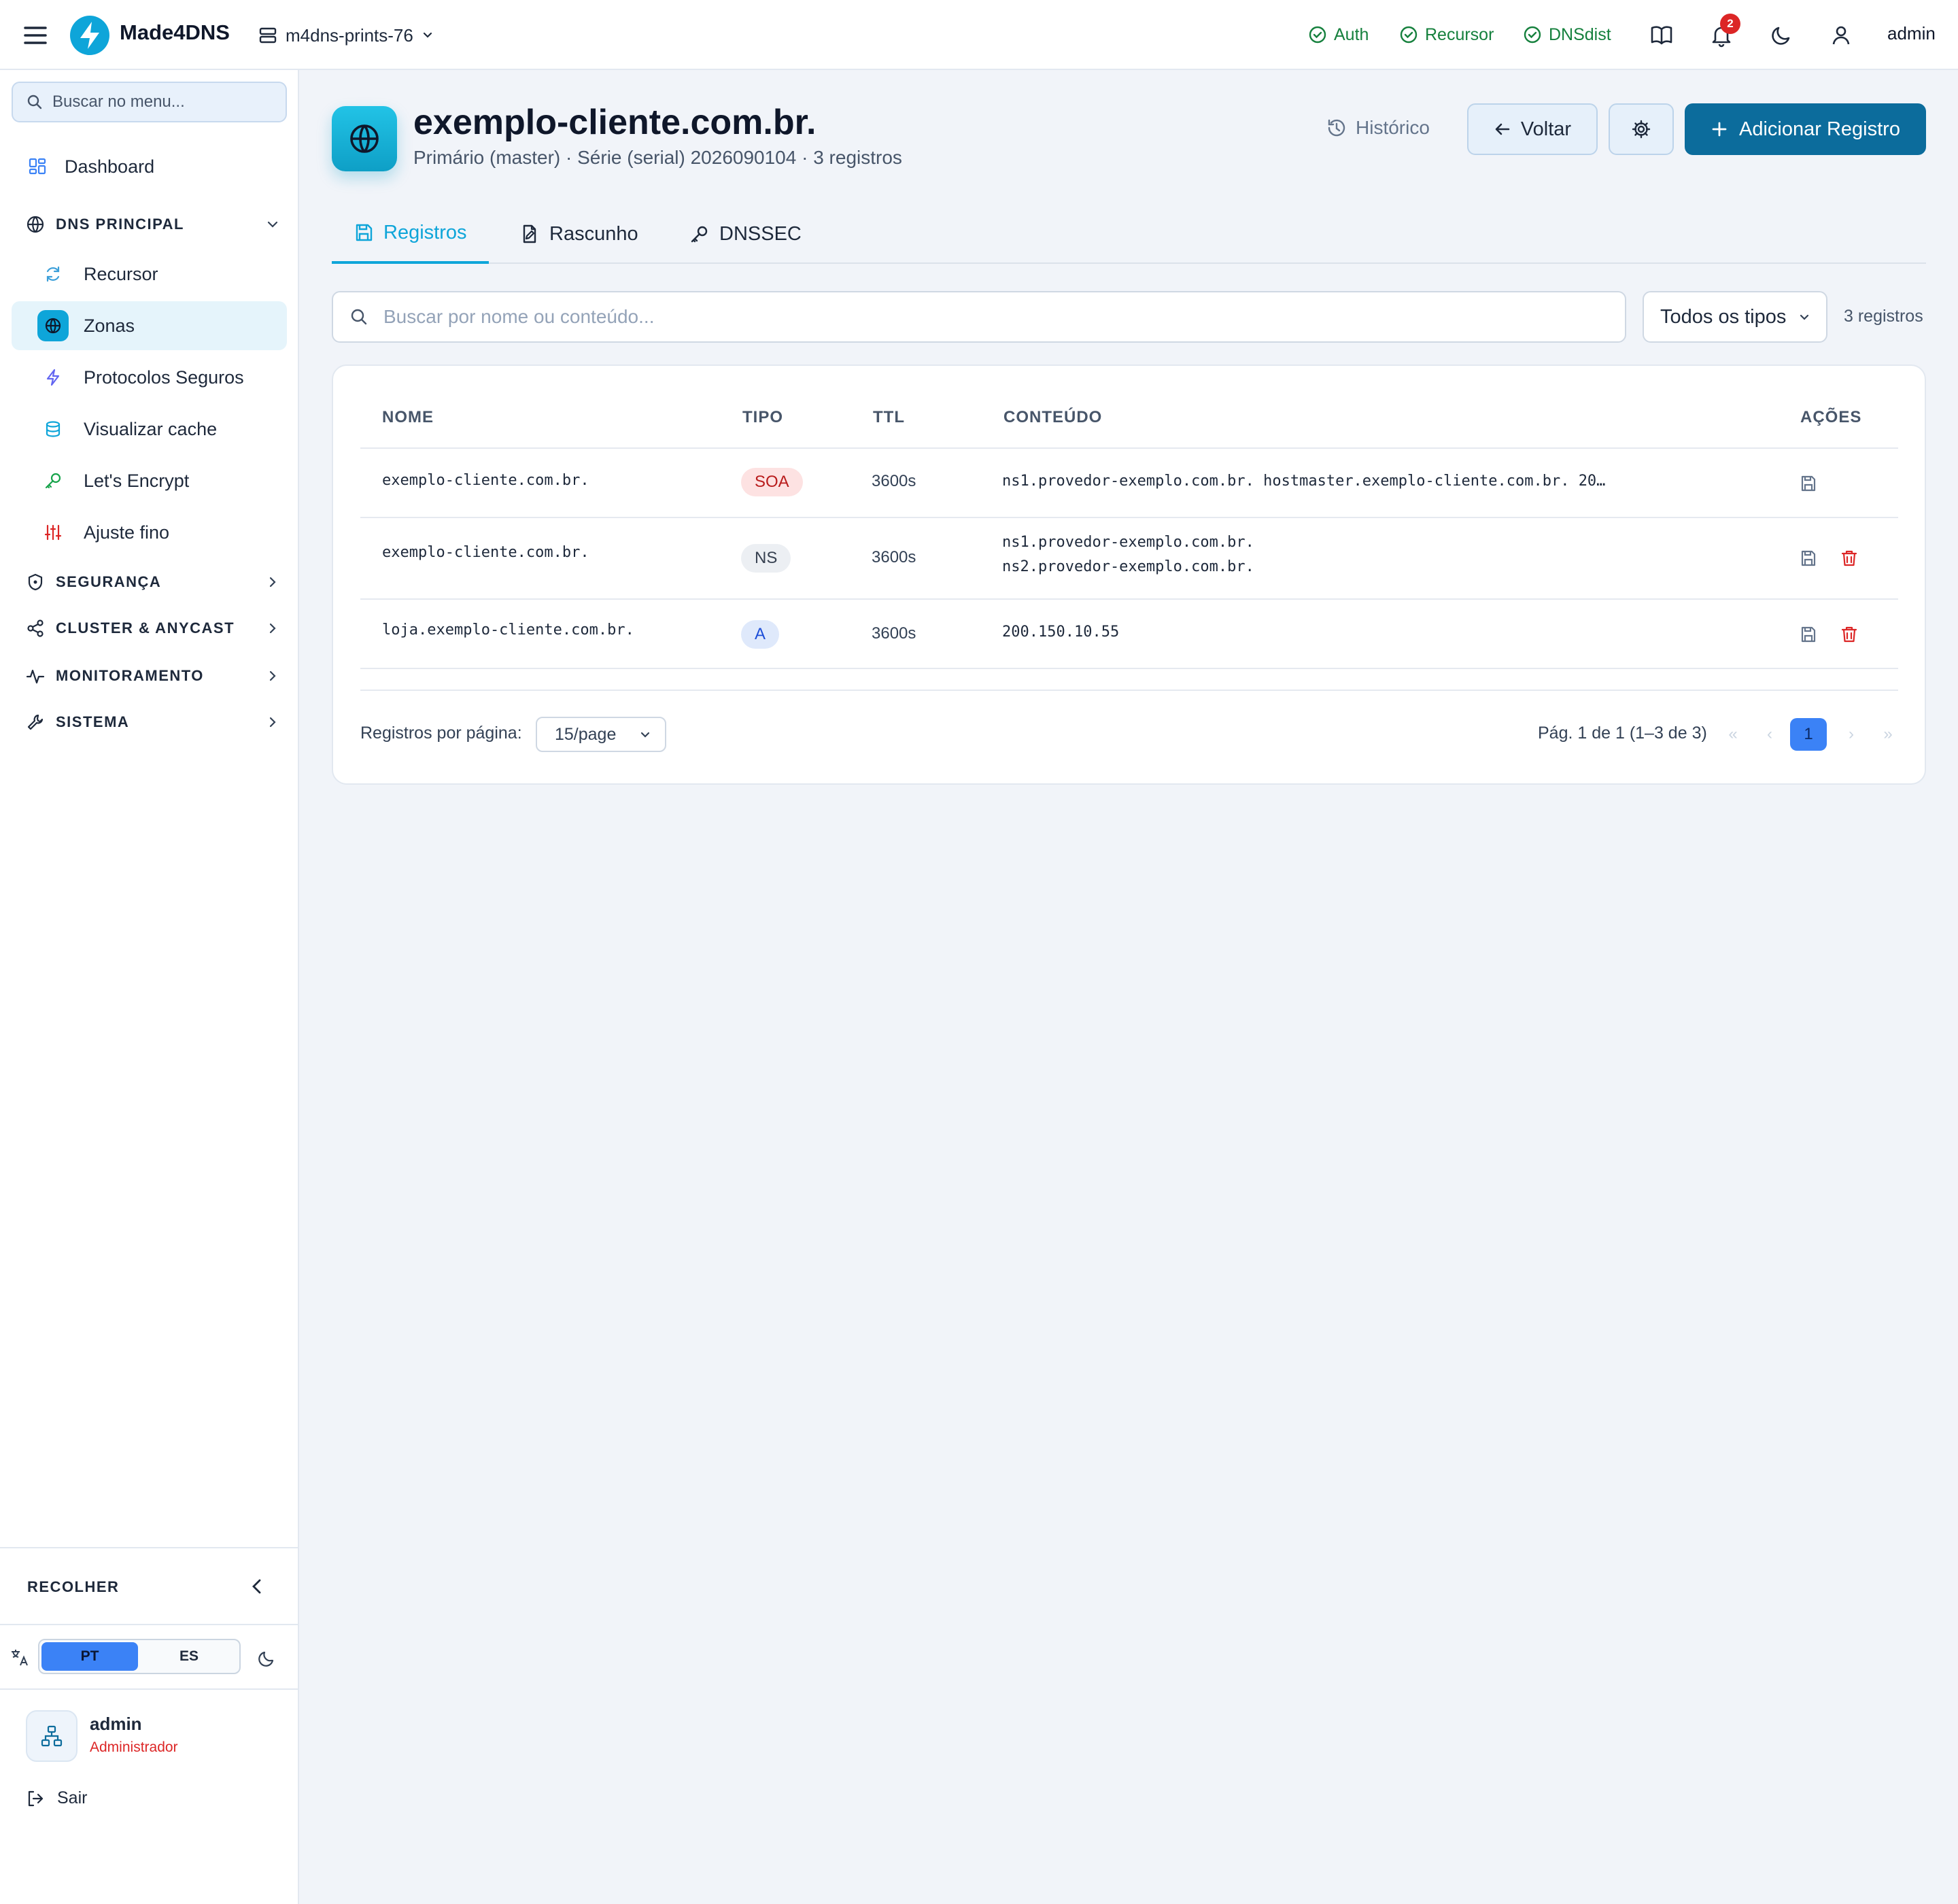  I want to click on docs-book-icon, so click(1661, 36).